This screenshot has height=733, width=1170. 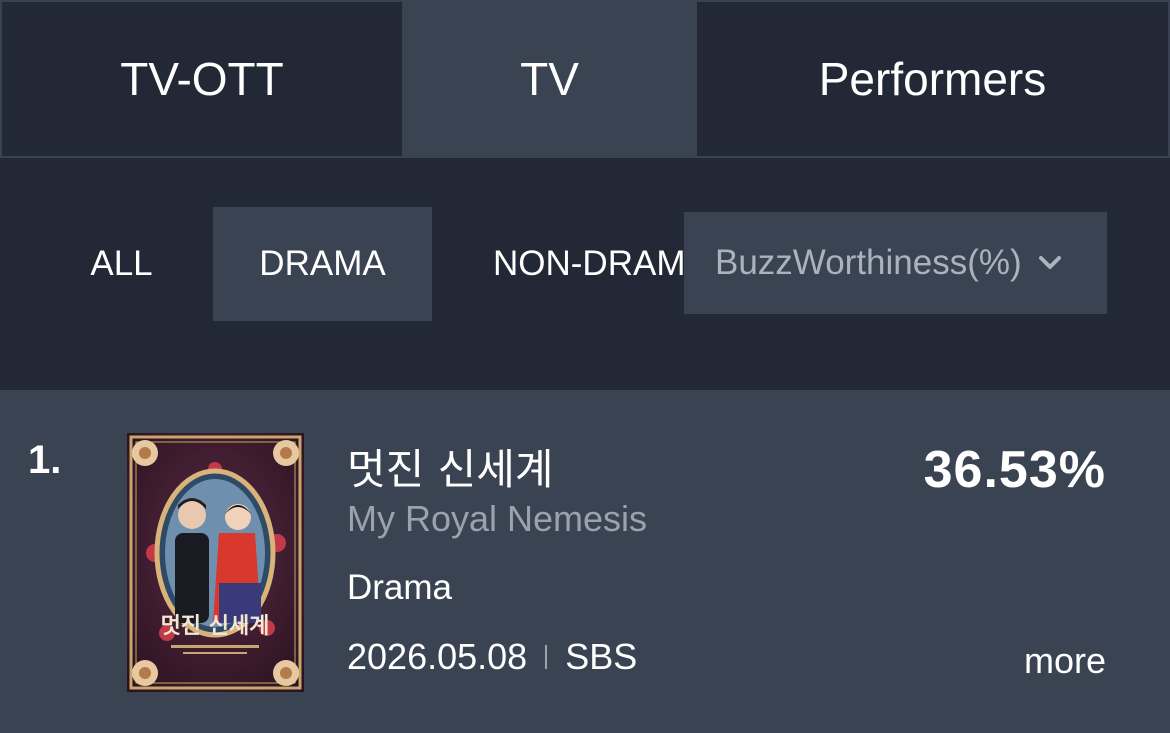 What do you see at coordinates (1050, 263) in the screenshot?
I see `chevron-down-icon` at bounding box center [1050, 263].